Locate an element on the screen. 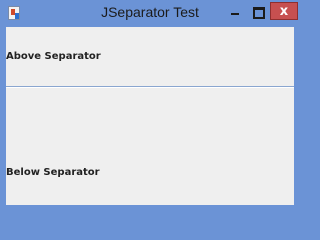 The image size is (320, 240). close-button: x is located at coordinates (284, 11).